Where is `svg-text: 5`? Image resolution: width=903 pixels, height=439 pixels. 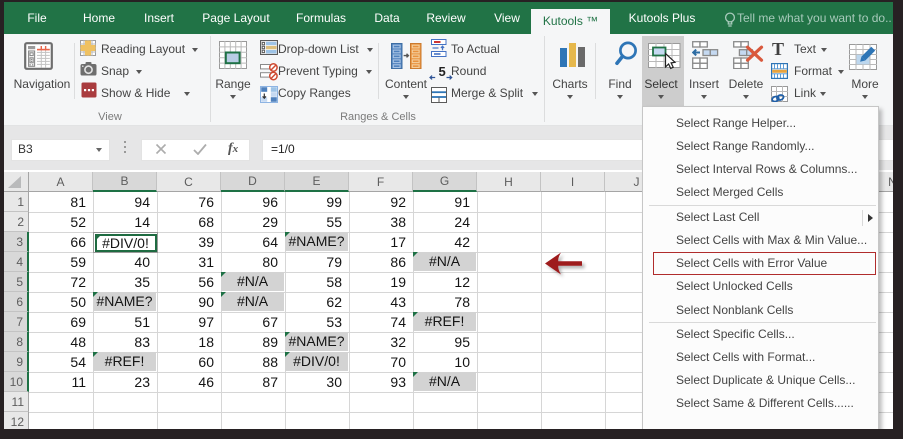 svg-text: 5 is located at coordinates (442, 71).